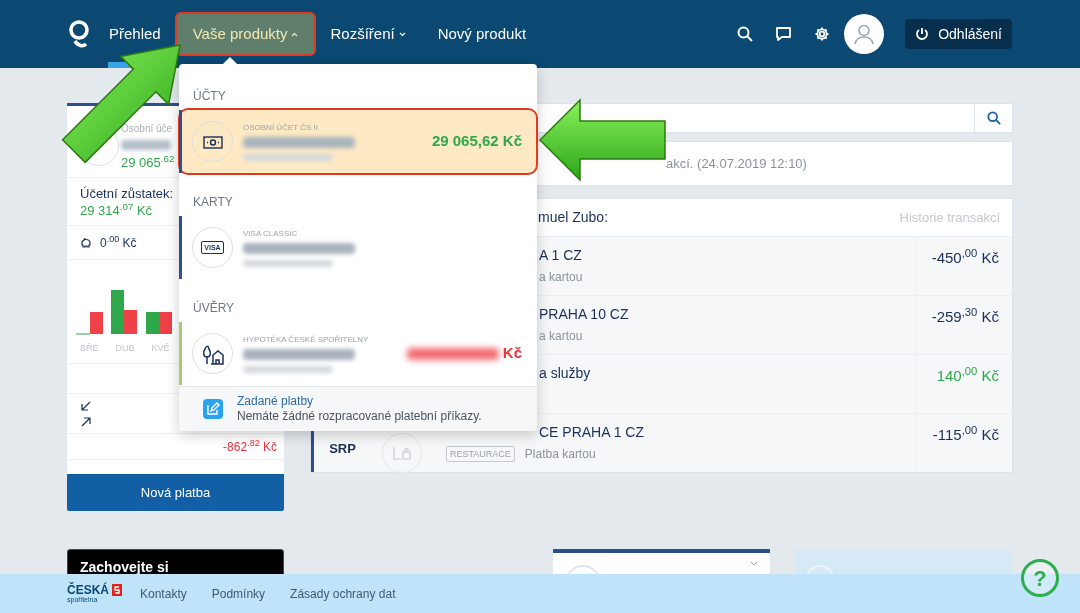 The image size is (1080, 613). I want to click on footer-link: Zásady ochrany dat, so click(343, 593).